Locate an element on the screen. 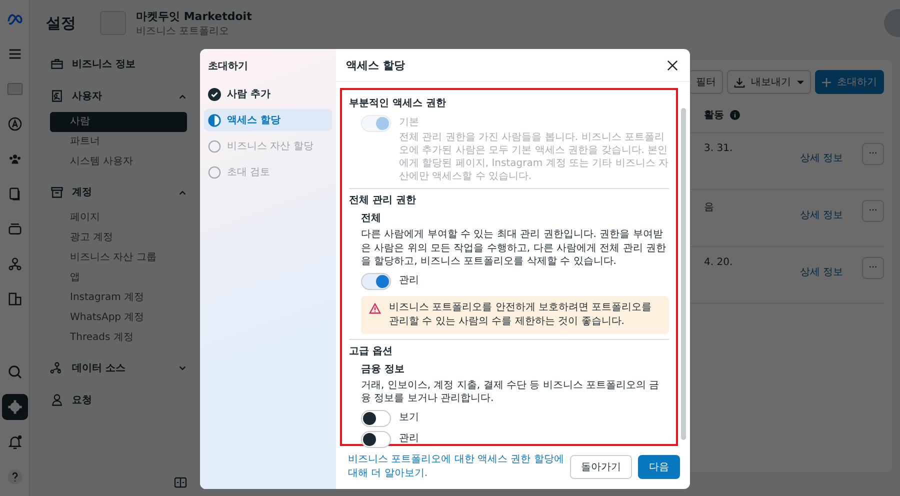  pages-icon is located at coordinates (14, 194).